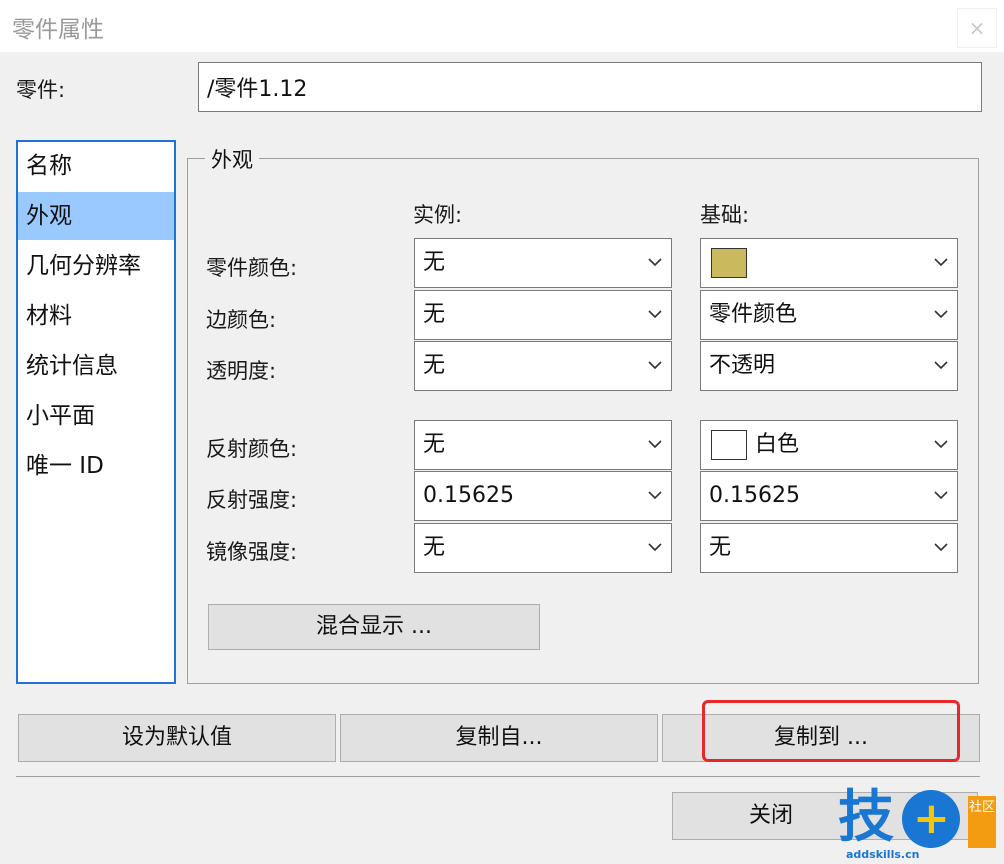 The image size is (1004, 864). Describe the element at coordinates (177, 738) in the screenshot. I see `set-default-button: 设为默认值` at that location.